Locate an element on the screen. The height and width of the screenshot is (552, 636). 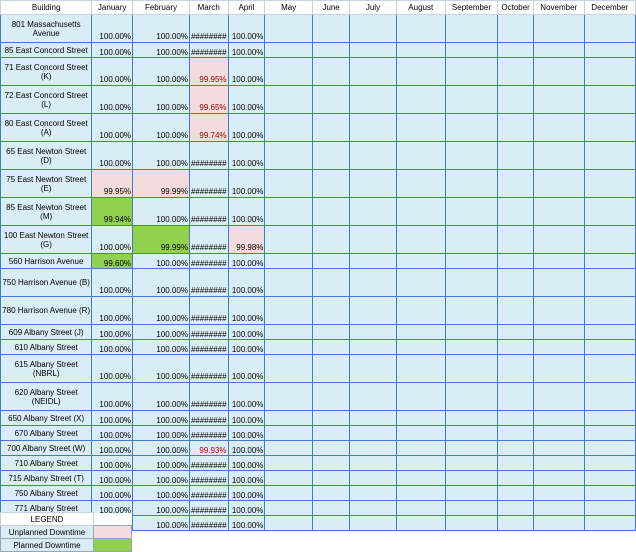
building-cell: 560 Harrison Avenue is located at coordinates (46, 261).